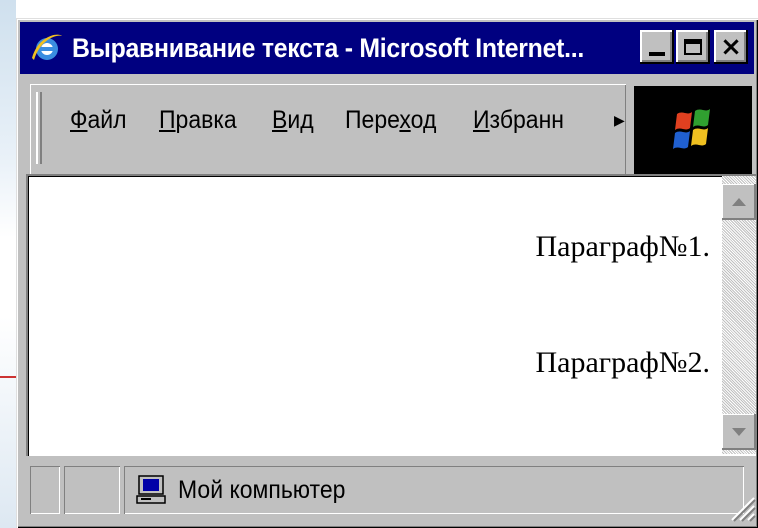 The image size is (758, 528). I want to click on arrow-up-icon, so click(739, 202).